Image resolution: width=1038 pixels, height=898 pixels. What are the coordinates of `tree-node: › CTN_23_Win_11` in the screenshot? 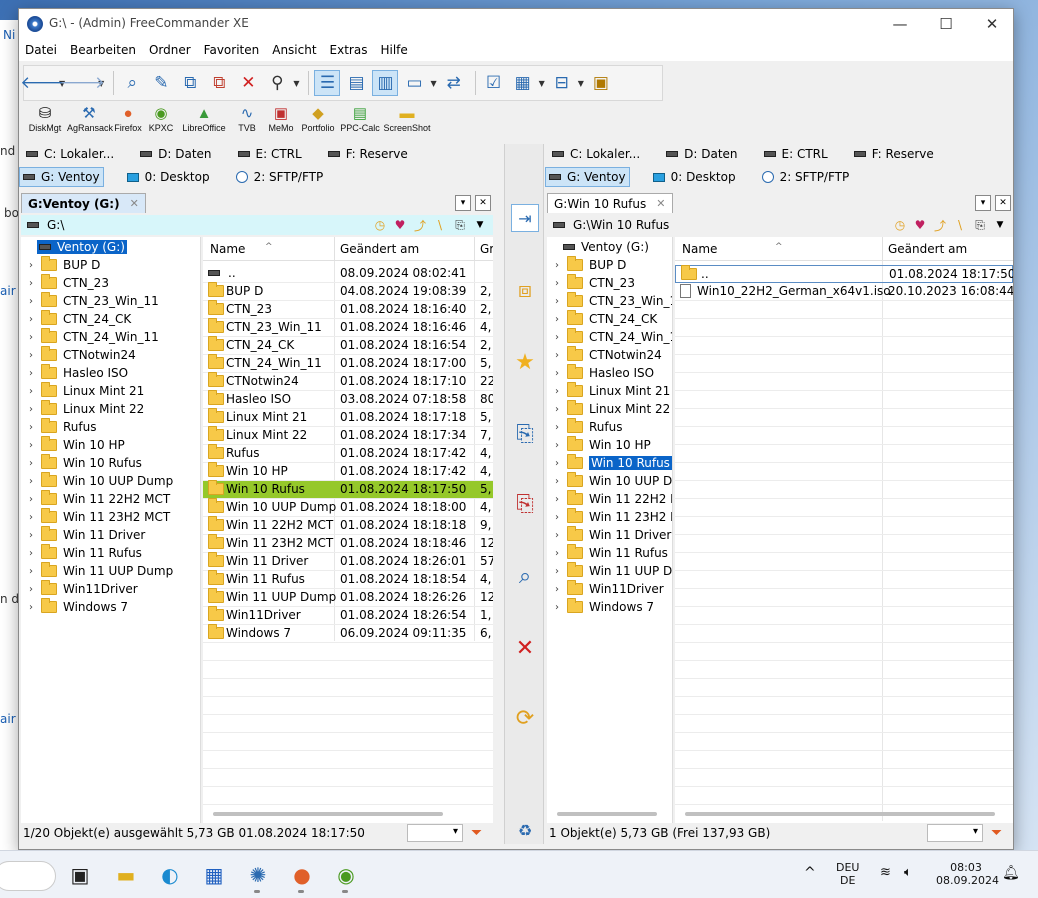 It's located at (94, 301).